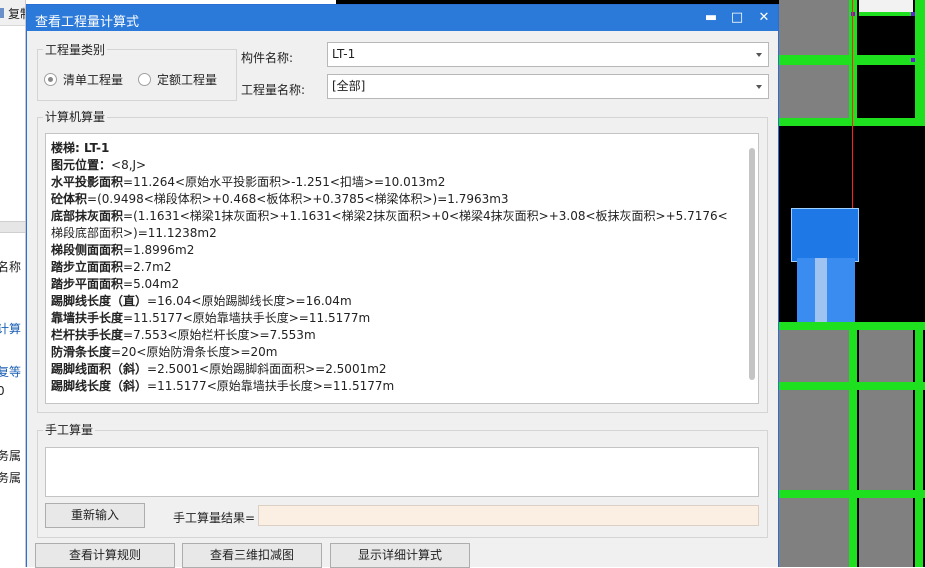 The image size is (925, 568). I want to click on calc-line: 踏步立面面积=2.7m2, so click(111, 267).